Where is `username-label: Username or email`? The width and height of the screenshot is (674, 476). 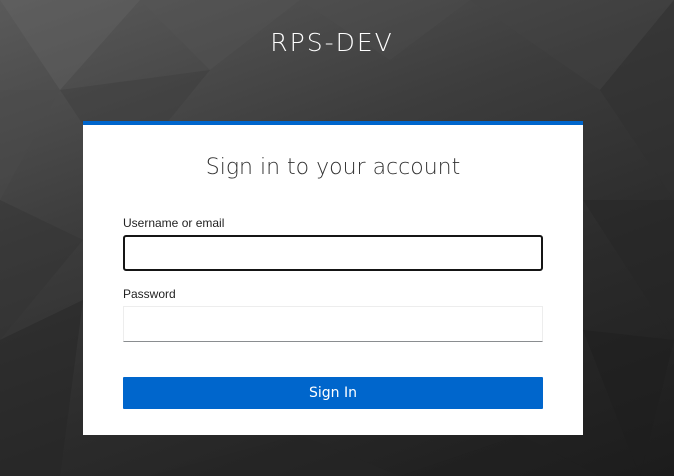 username-label: Username or email is located at coordinates (174, 223).